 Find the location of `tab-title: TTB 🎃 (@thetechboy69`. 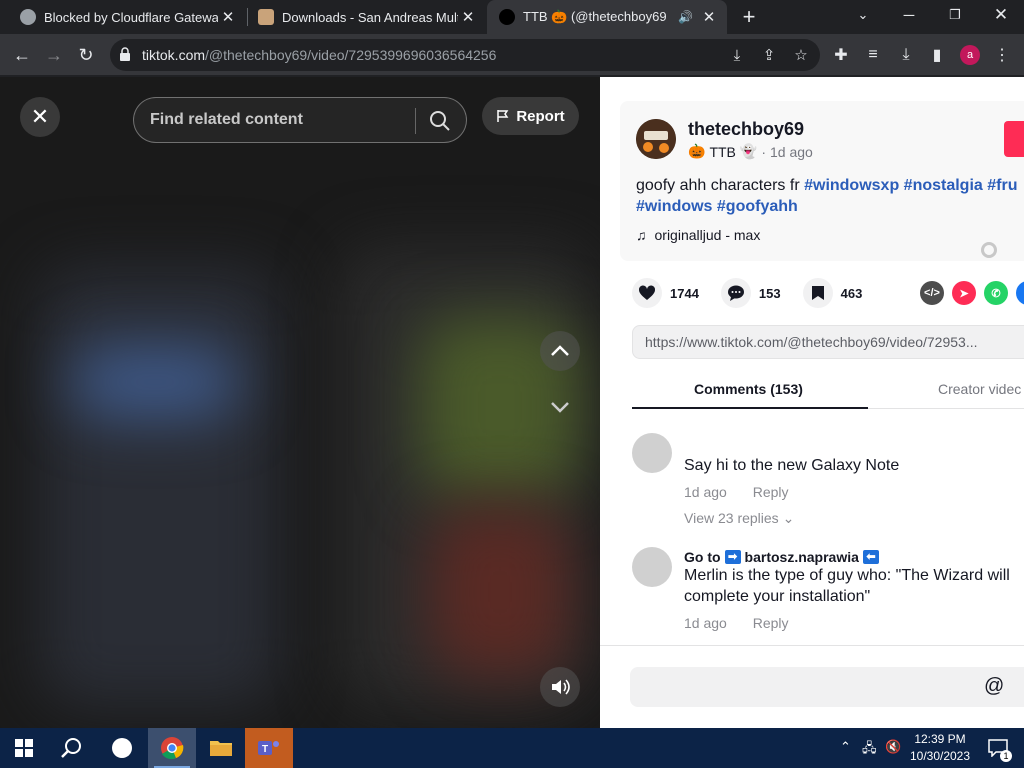

tab-title: TTB 🎃 (@thetechboy69 is located at coordinates (595, 16).